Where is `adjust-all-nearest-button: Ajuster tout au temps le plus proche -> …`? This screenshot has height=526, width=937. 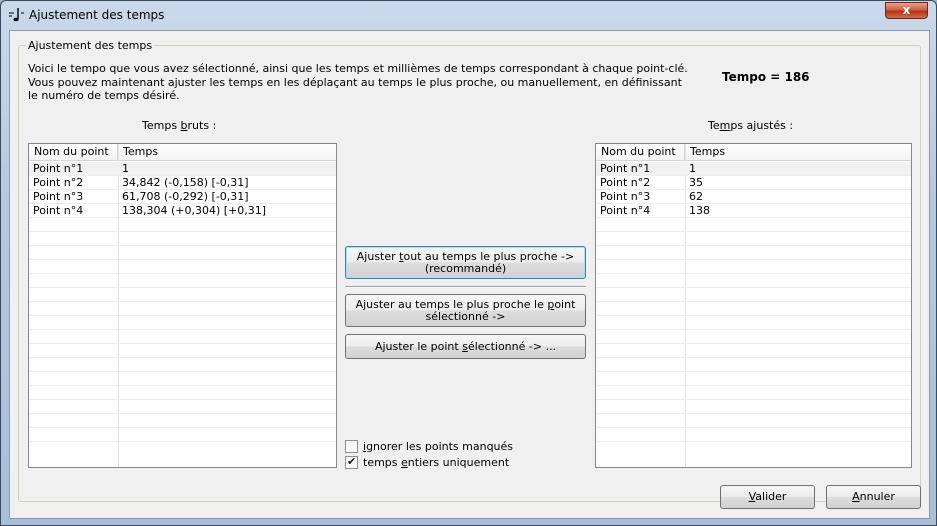
adjust-all-nearest-button: Ajuster tout au temps le plus proche -> … is located at coordinates (465, 262).